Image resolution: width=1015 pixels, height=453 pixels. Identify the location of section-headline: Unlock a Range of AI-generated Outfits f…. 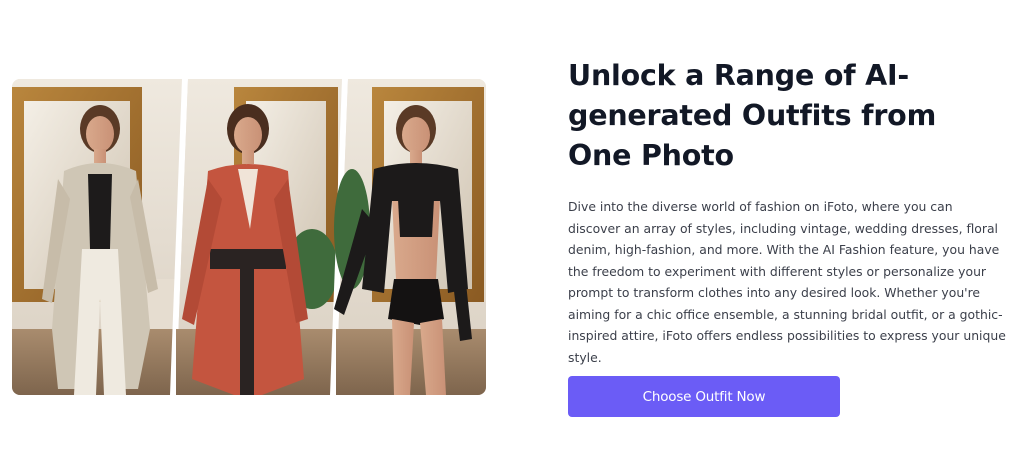
(752, 115).